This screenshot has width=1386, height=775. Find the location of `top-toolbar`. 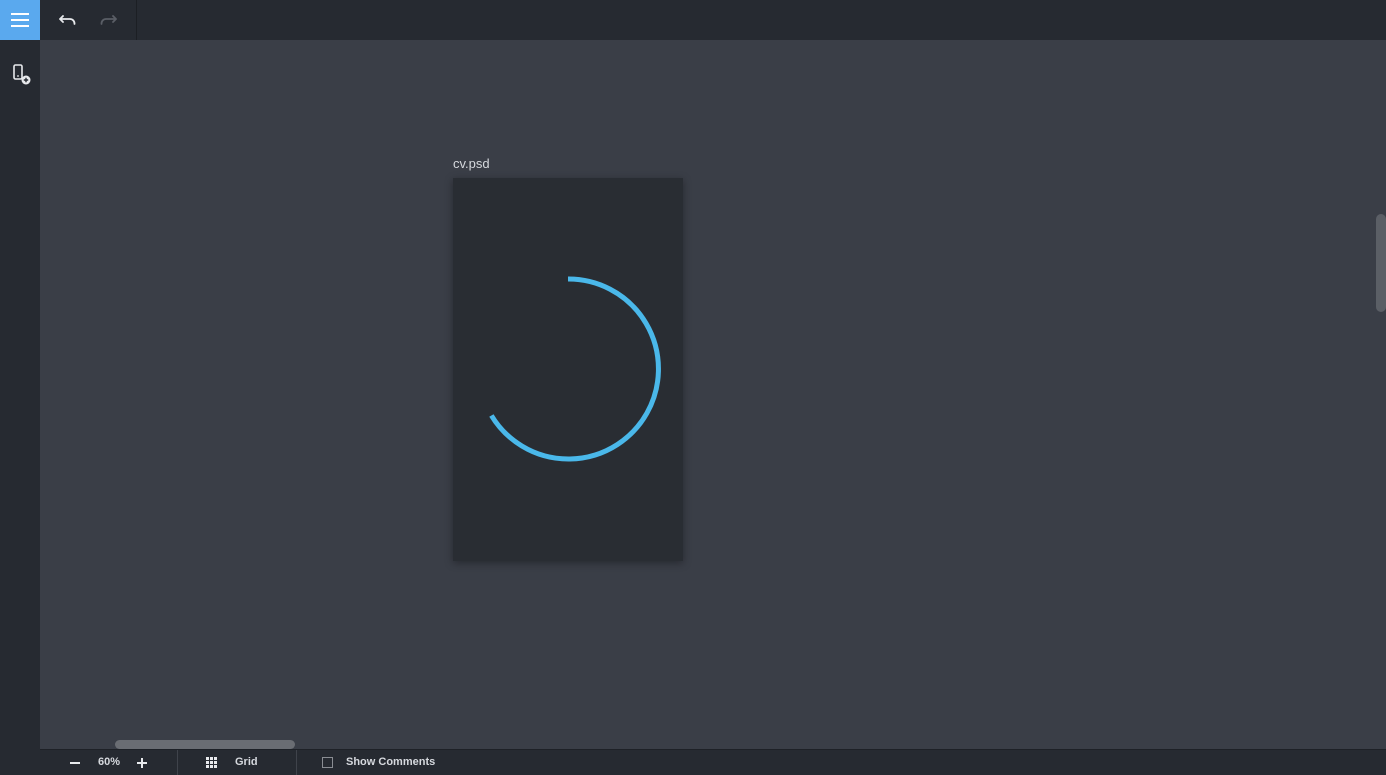

top-toolbar is located at coordinates (693, 20).